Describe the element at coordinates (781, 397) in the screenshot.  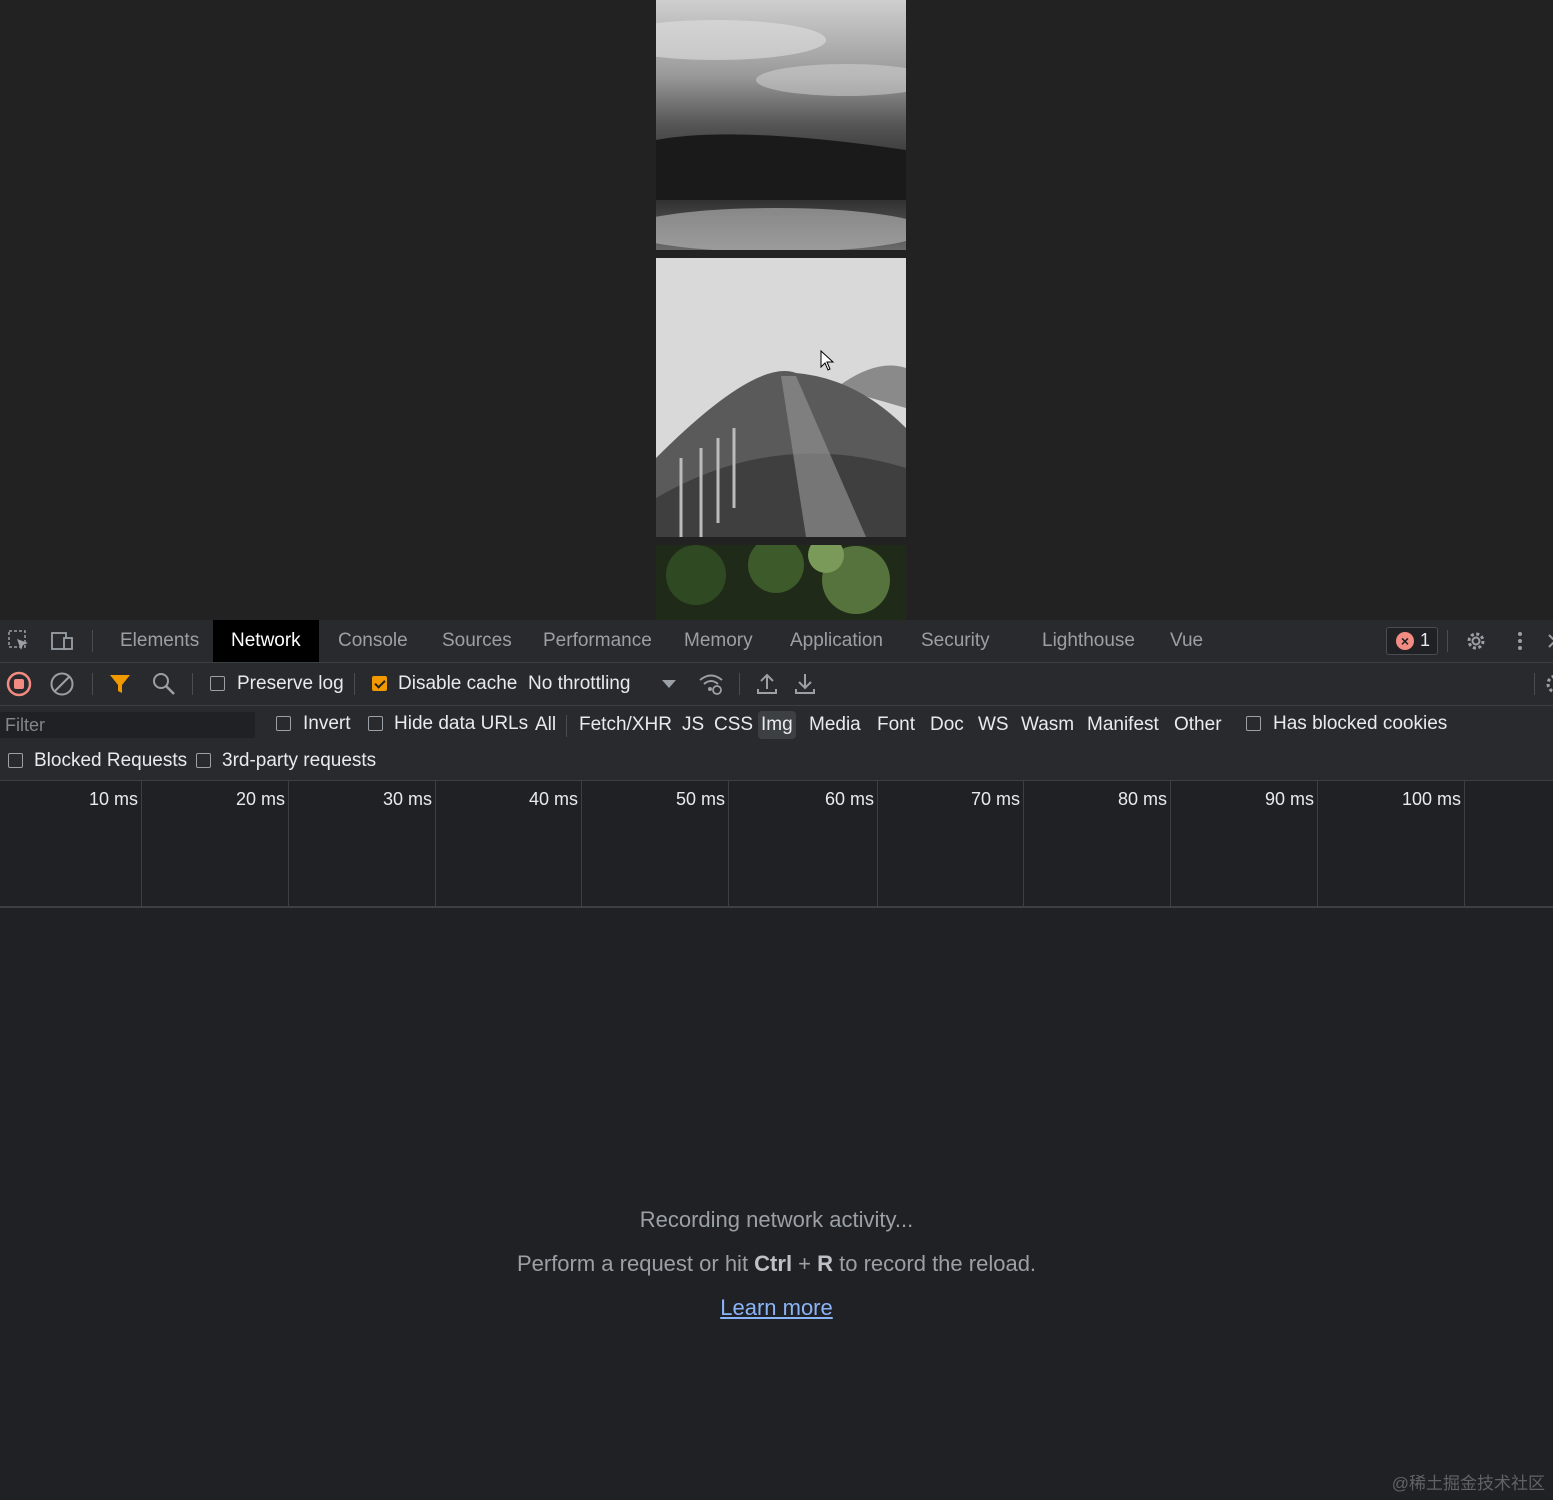
I see `hill-path-image` at that location.